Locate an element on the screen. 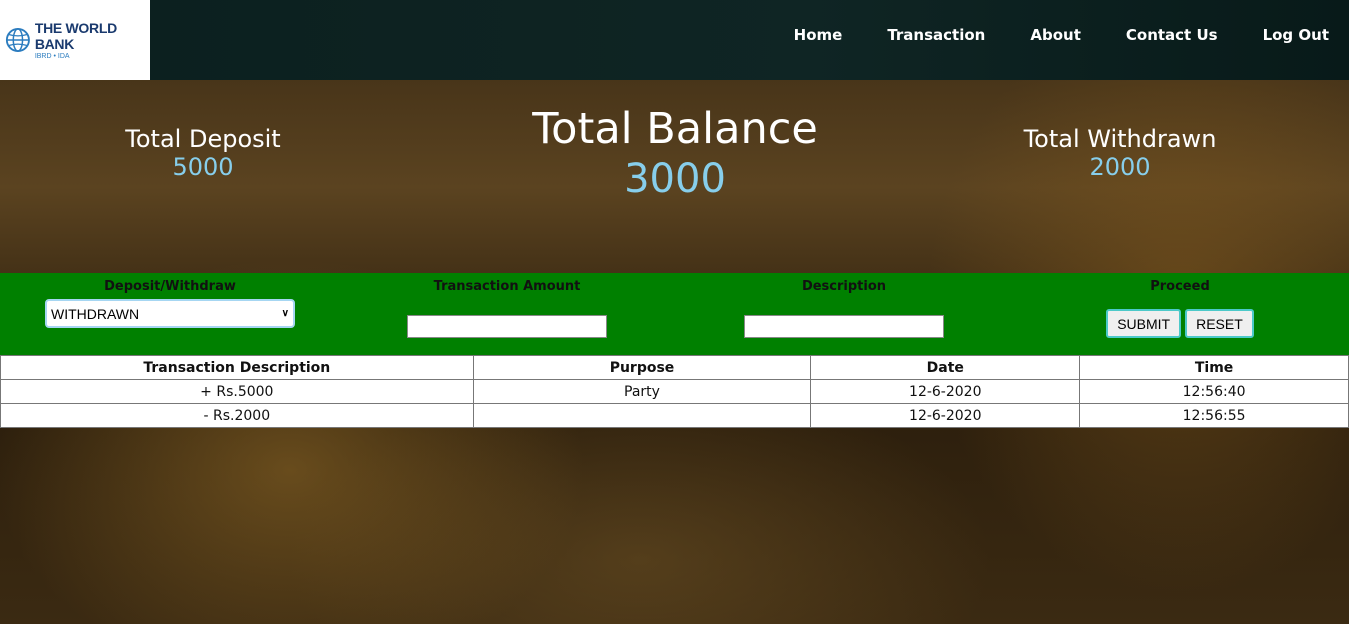 The image size is (1349, 624). cell-purpose: Party is located at coordinates (642, 391).